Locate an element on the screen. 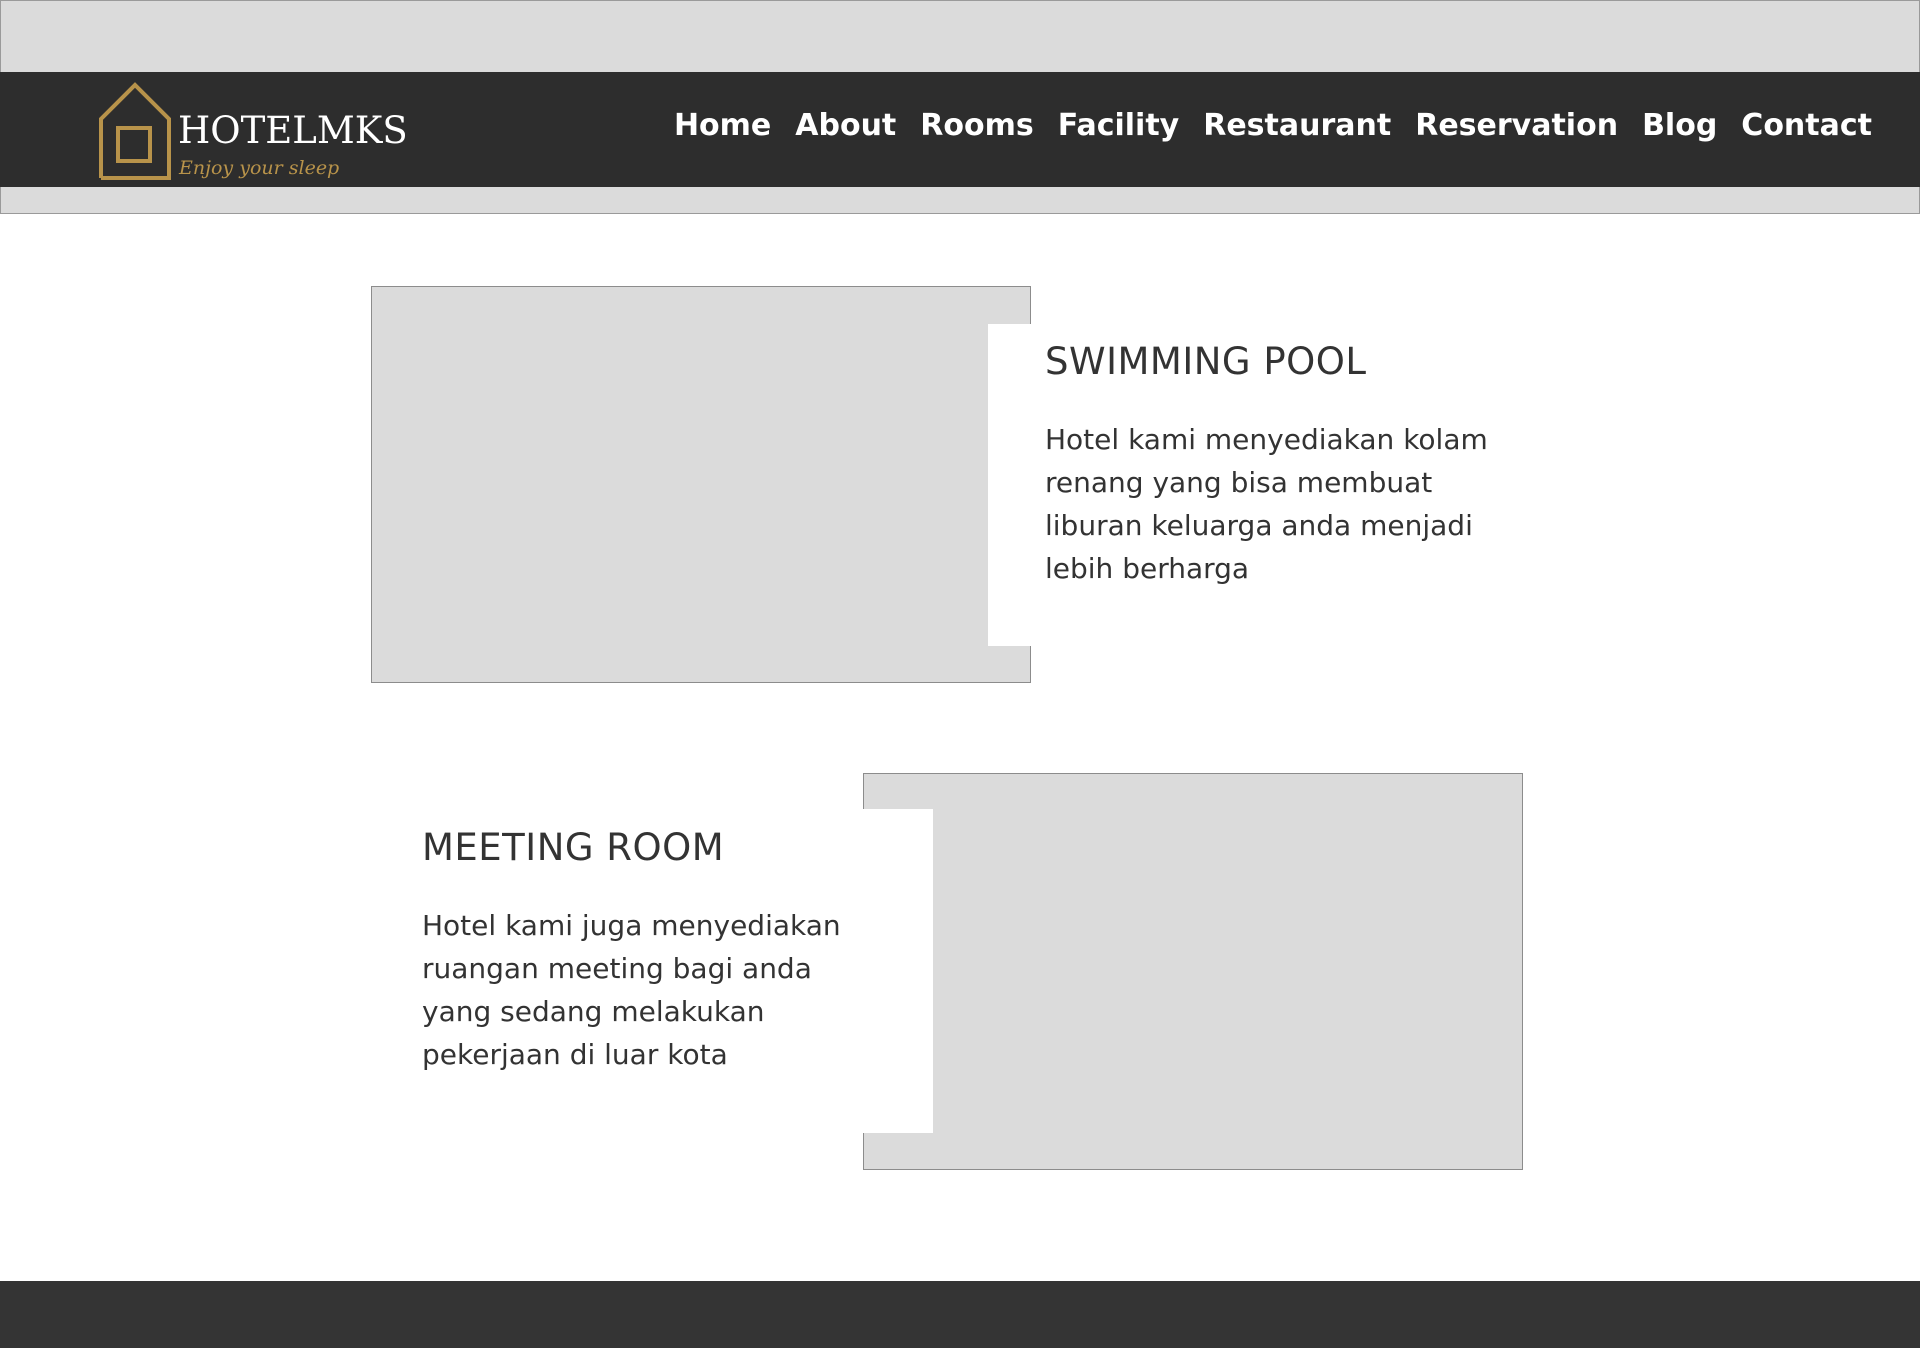 The height and width of the screenshot is (1348, 1920). brand-tagline: Enjoy your sleep is located at coordinates (259, 168).